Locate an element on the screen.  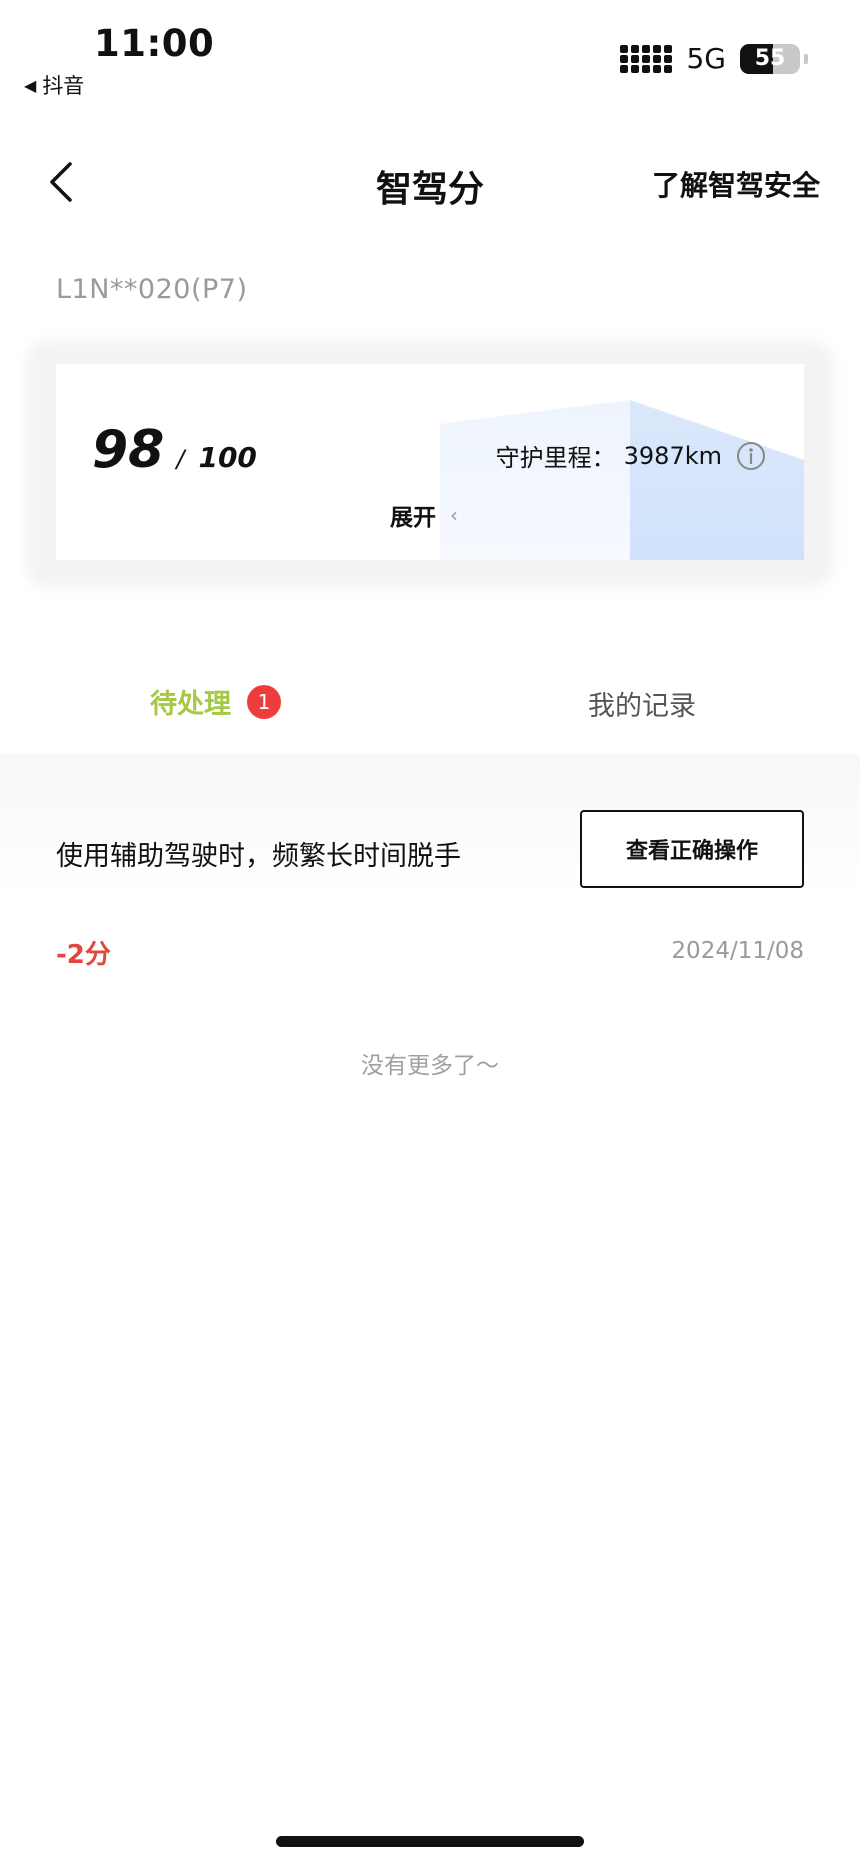
chevron-left-icon: ‹ is located at coordinates (454, 515).